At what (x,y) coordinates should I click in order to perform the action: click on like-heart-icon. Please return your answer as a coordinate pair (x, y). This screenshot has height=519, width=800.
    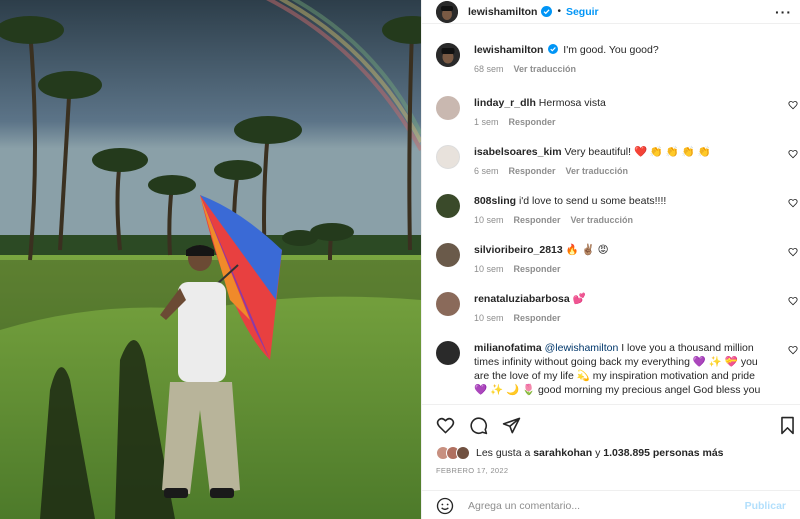
    Looking at the image, I should click on (445, 425).